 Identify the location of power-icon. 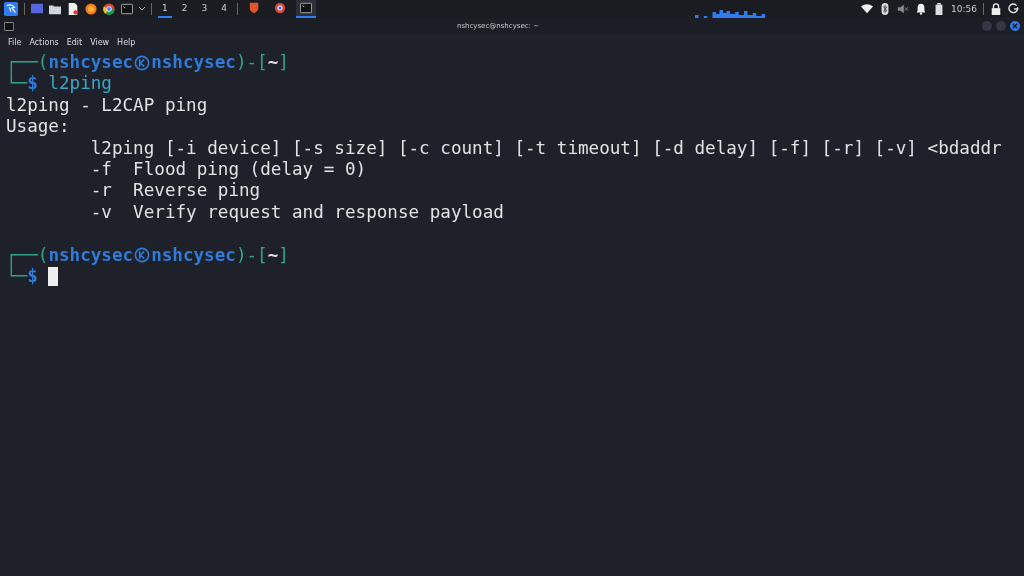
(1014, 9).